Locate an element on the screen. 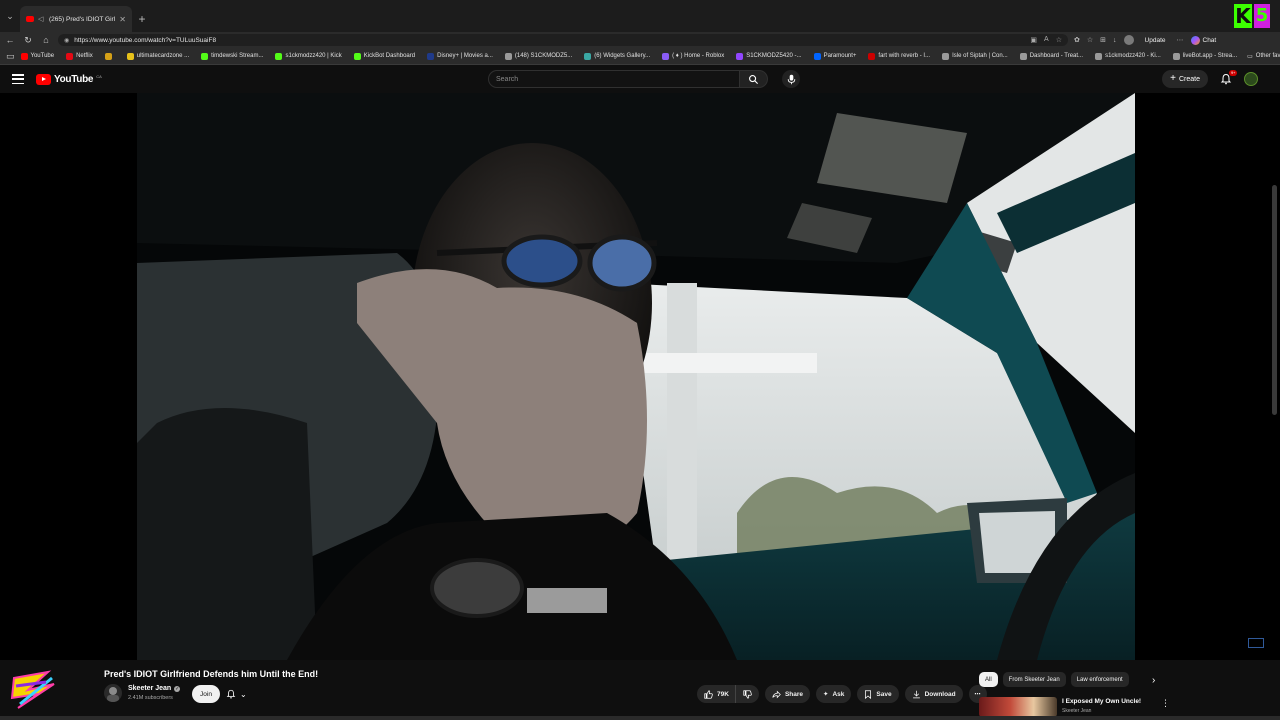 This screenshot has width=1280, height=720. notifications-button: 9+ is located at coordinates (1228, 77).